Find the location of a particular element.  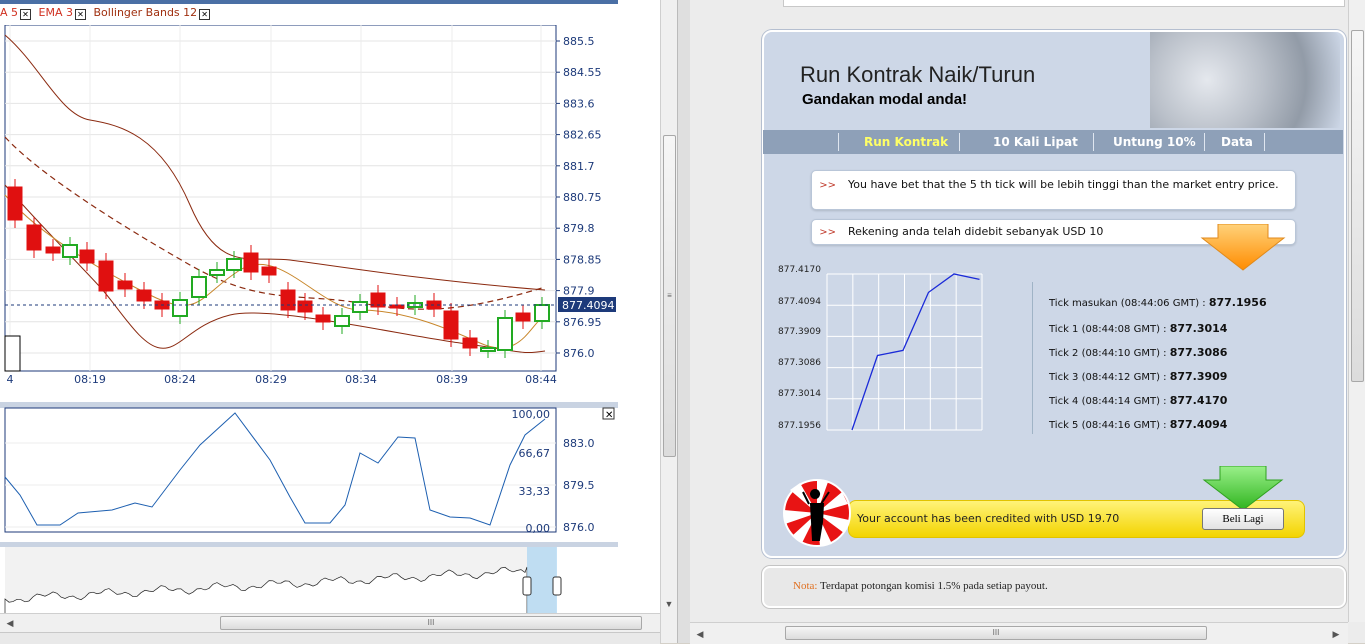

price-tick-label: 876.95 is located at coordinates (582, 322).